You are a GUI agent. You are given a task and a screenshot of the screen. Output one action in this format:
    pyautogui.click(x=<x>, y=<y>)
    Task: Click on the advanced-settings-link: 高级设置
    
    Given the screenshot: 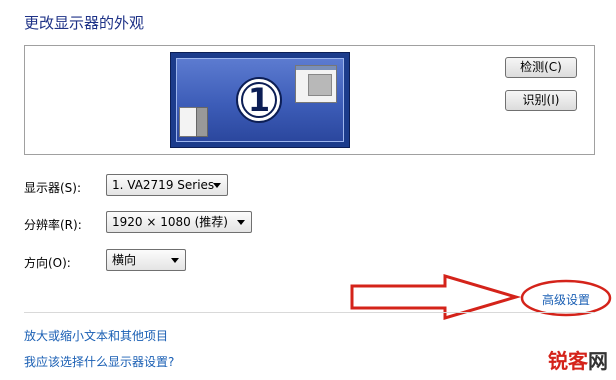 What is the action you would take?
    pyautogui.click(x=566, y=299)
    